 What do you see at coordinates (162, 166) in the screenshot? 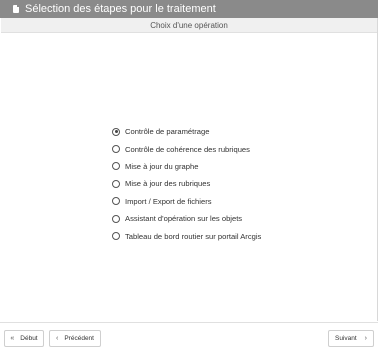
I see `option-label: Mise à jour du graphe` at bounding box center [162, 166].